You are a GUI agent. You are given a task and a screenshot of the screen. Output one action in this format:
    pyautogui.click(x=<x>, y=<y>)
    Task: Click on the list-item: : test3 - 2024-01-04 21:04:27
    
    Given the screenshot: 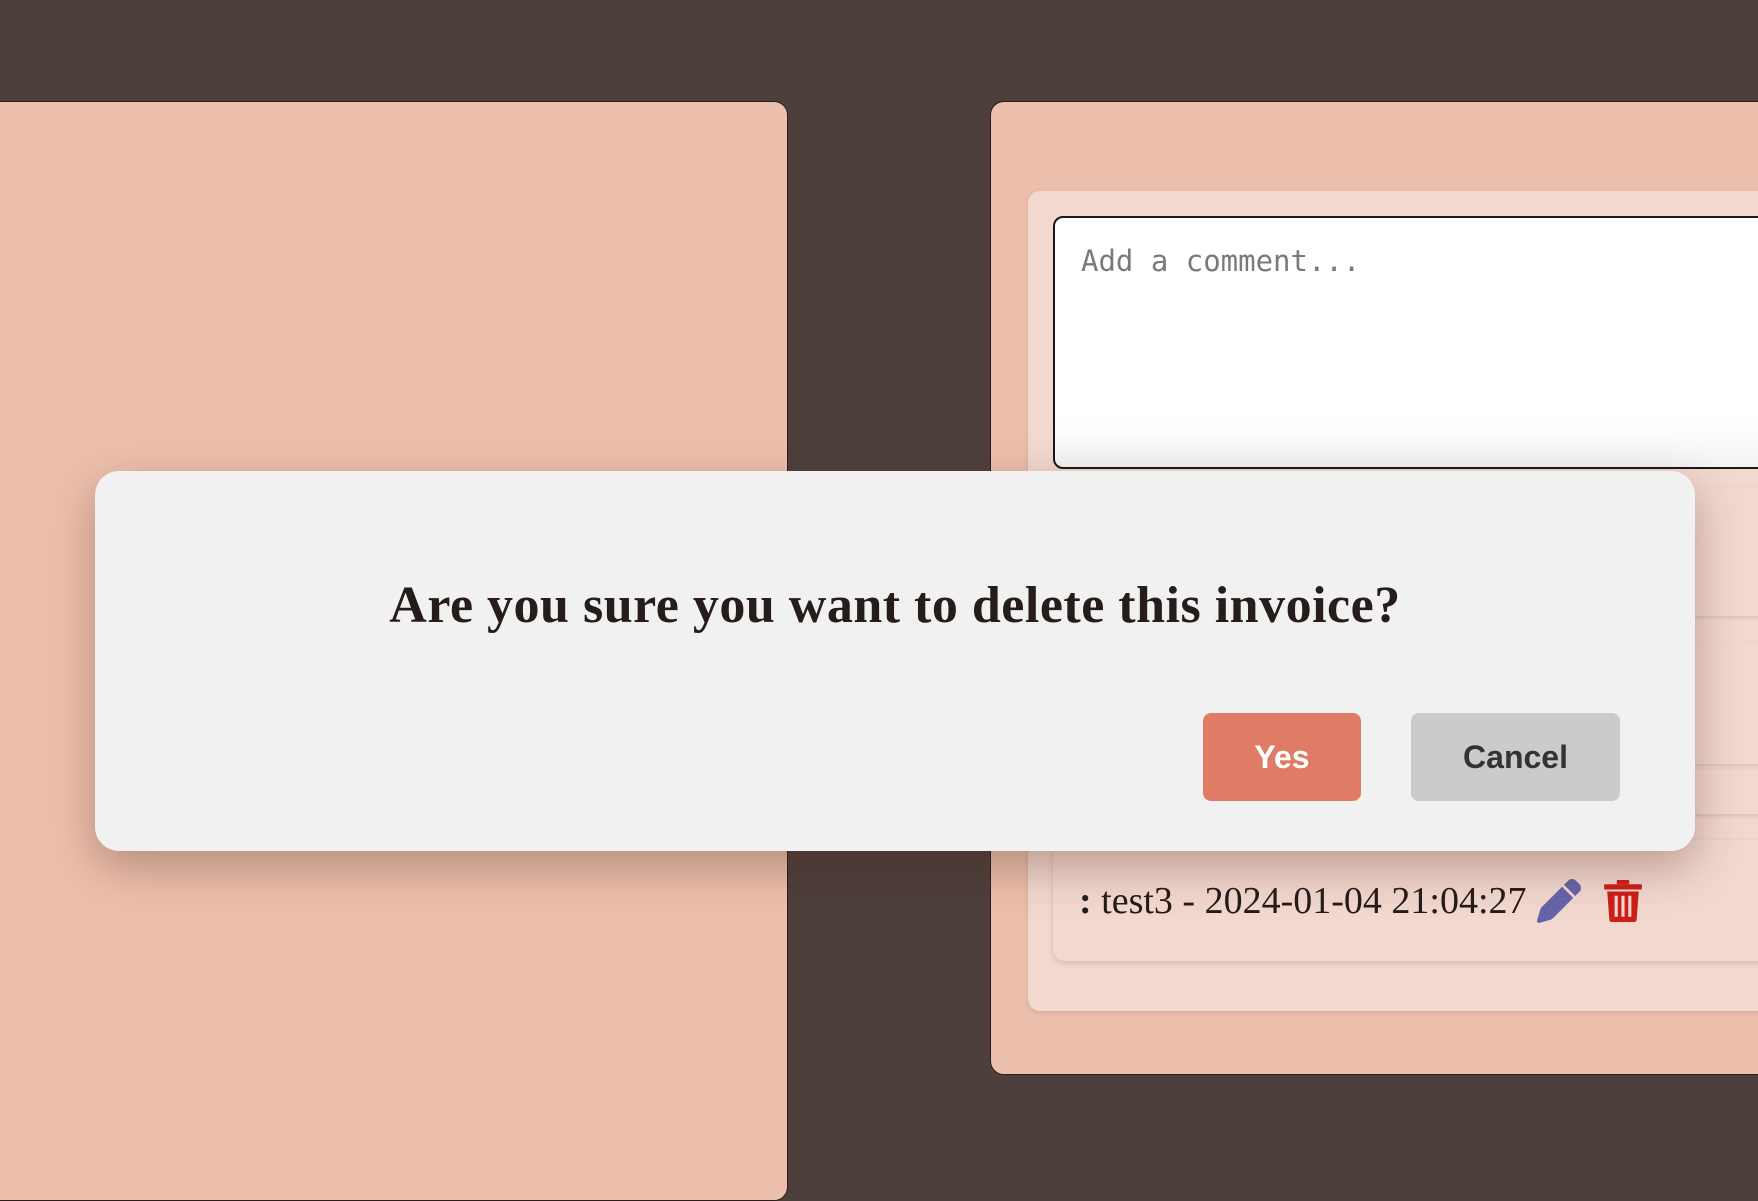 What is the action you would take?
    pyautogui.click(x=1405, y=900)
    